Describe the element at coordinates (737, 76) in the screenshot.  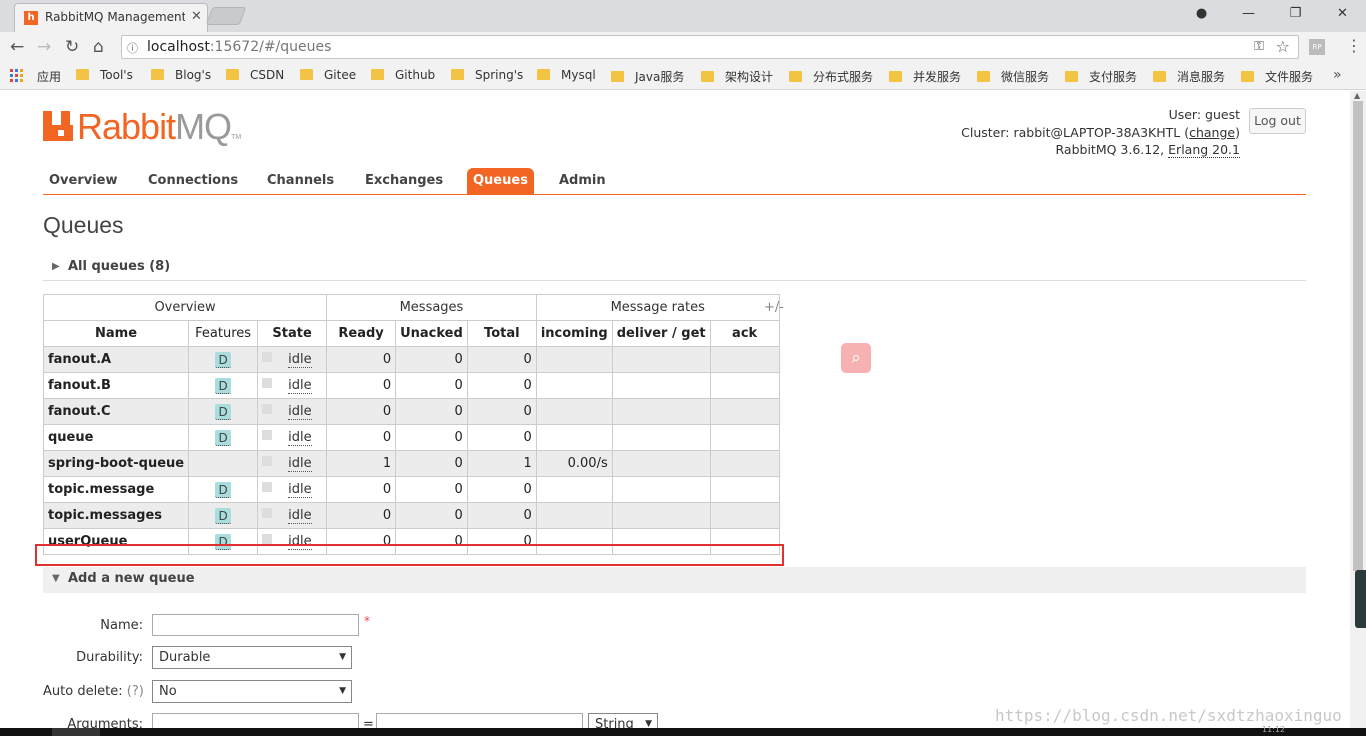
I see `bookmark-architecture: 架构设计` at that location.